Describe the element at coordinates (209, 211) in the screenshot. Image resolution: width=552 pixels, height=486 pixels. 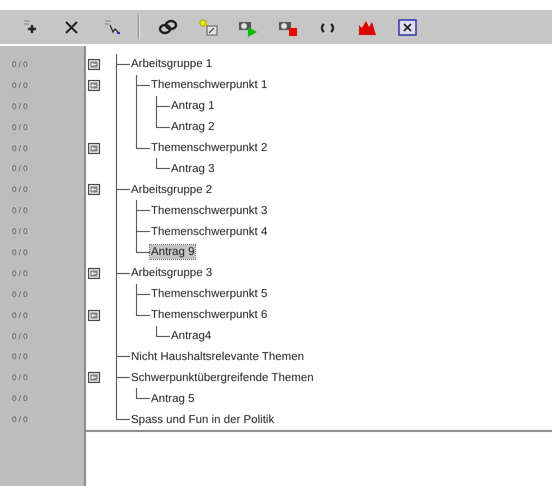
I see `tree-item: Themenschwerpunkt 3` at that location.